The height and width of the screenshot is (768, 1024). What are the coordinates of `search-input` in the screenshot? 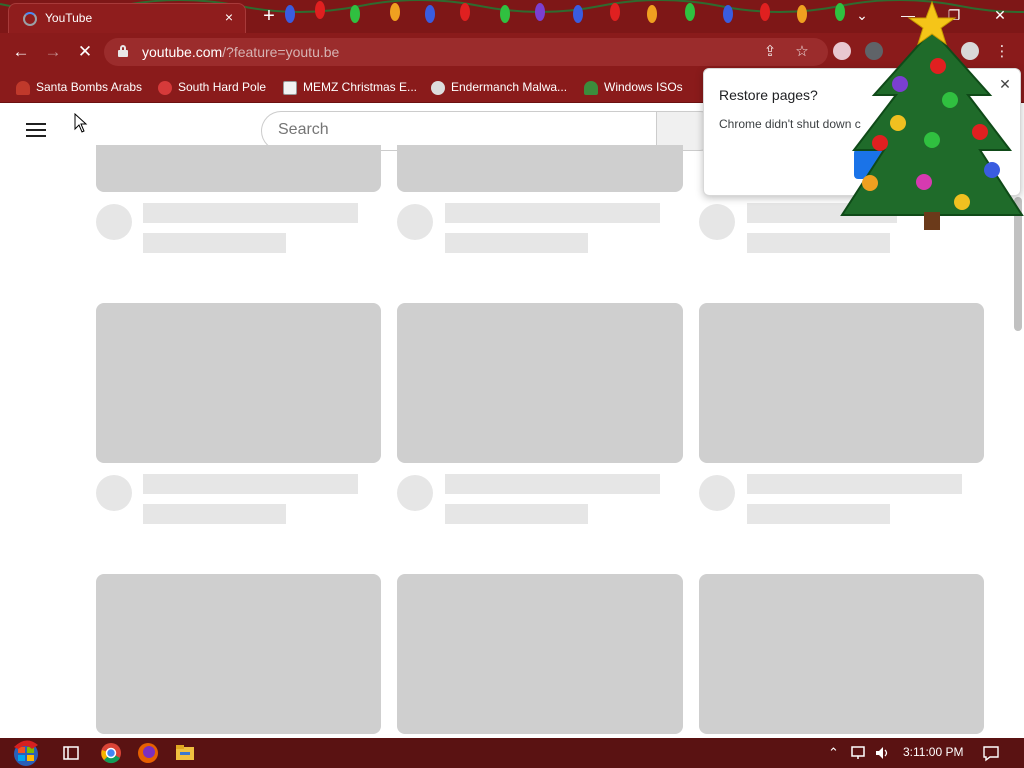 It's located at (458, 130).